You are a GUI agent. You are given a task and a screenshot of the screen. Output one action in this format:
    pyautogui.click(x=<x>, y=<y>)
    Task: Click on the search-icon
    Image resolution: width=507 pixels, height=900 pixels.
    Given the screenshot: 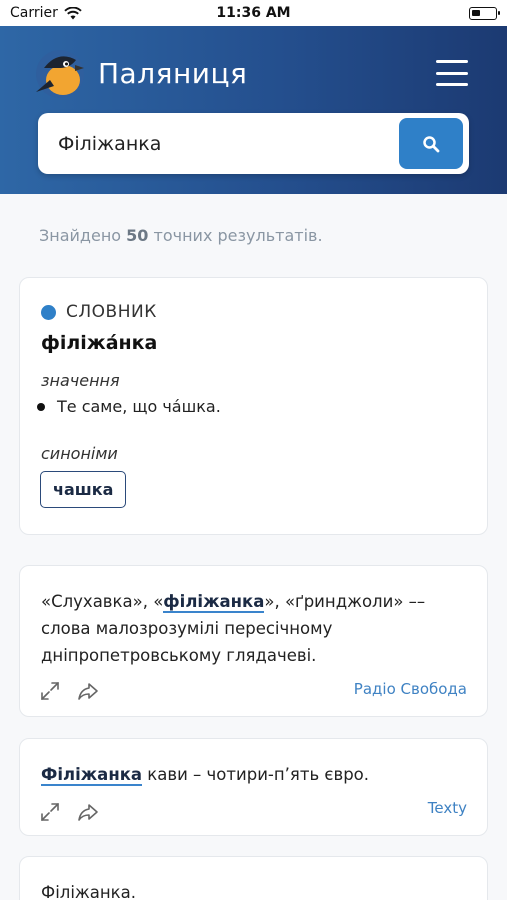 What is the action you would take?
    pyautogui.click(x=431, y=143)
    